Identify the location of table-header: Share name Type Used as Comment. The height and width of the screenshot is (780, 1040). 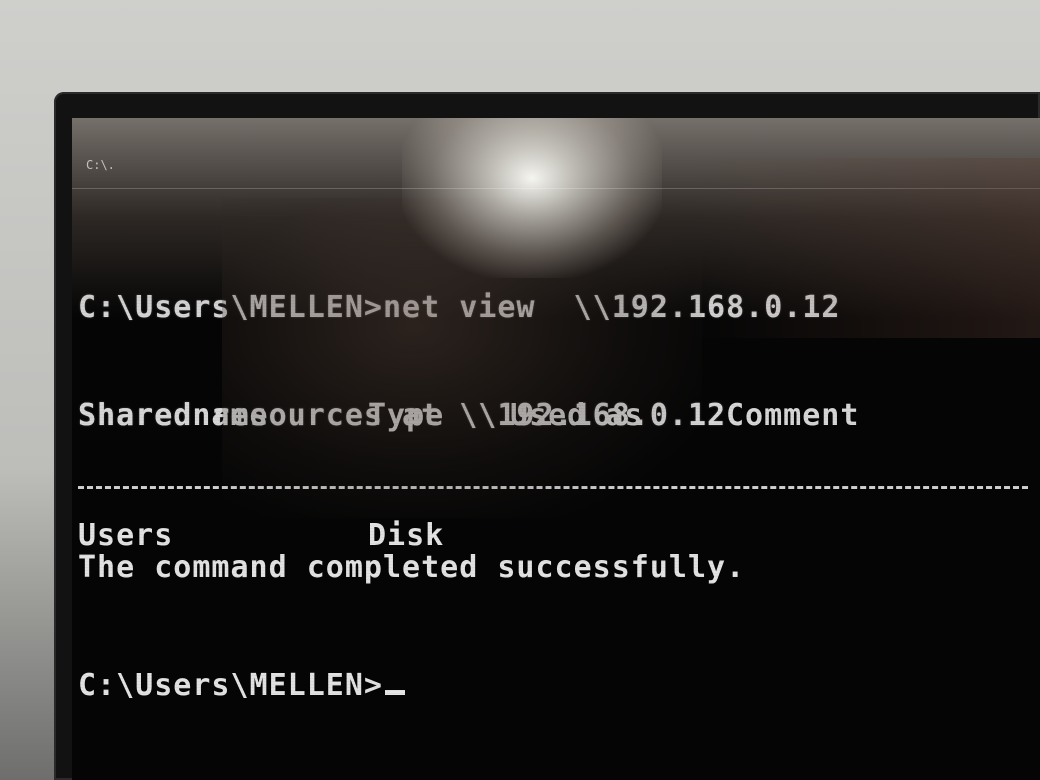
(558, 416).